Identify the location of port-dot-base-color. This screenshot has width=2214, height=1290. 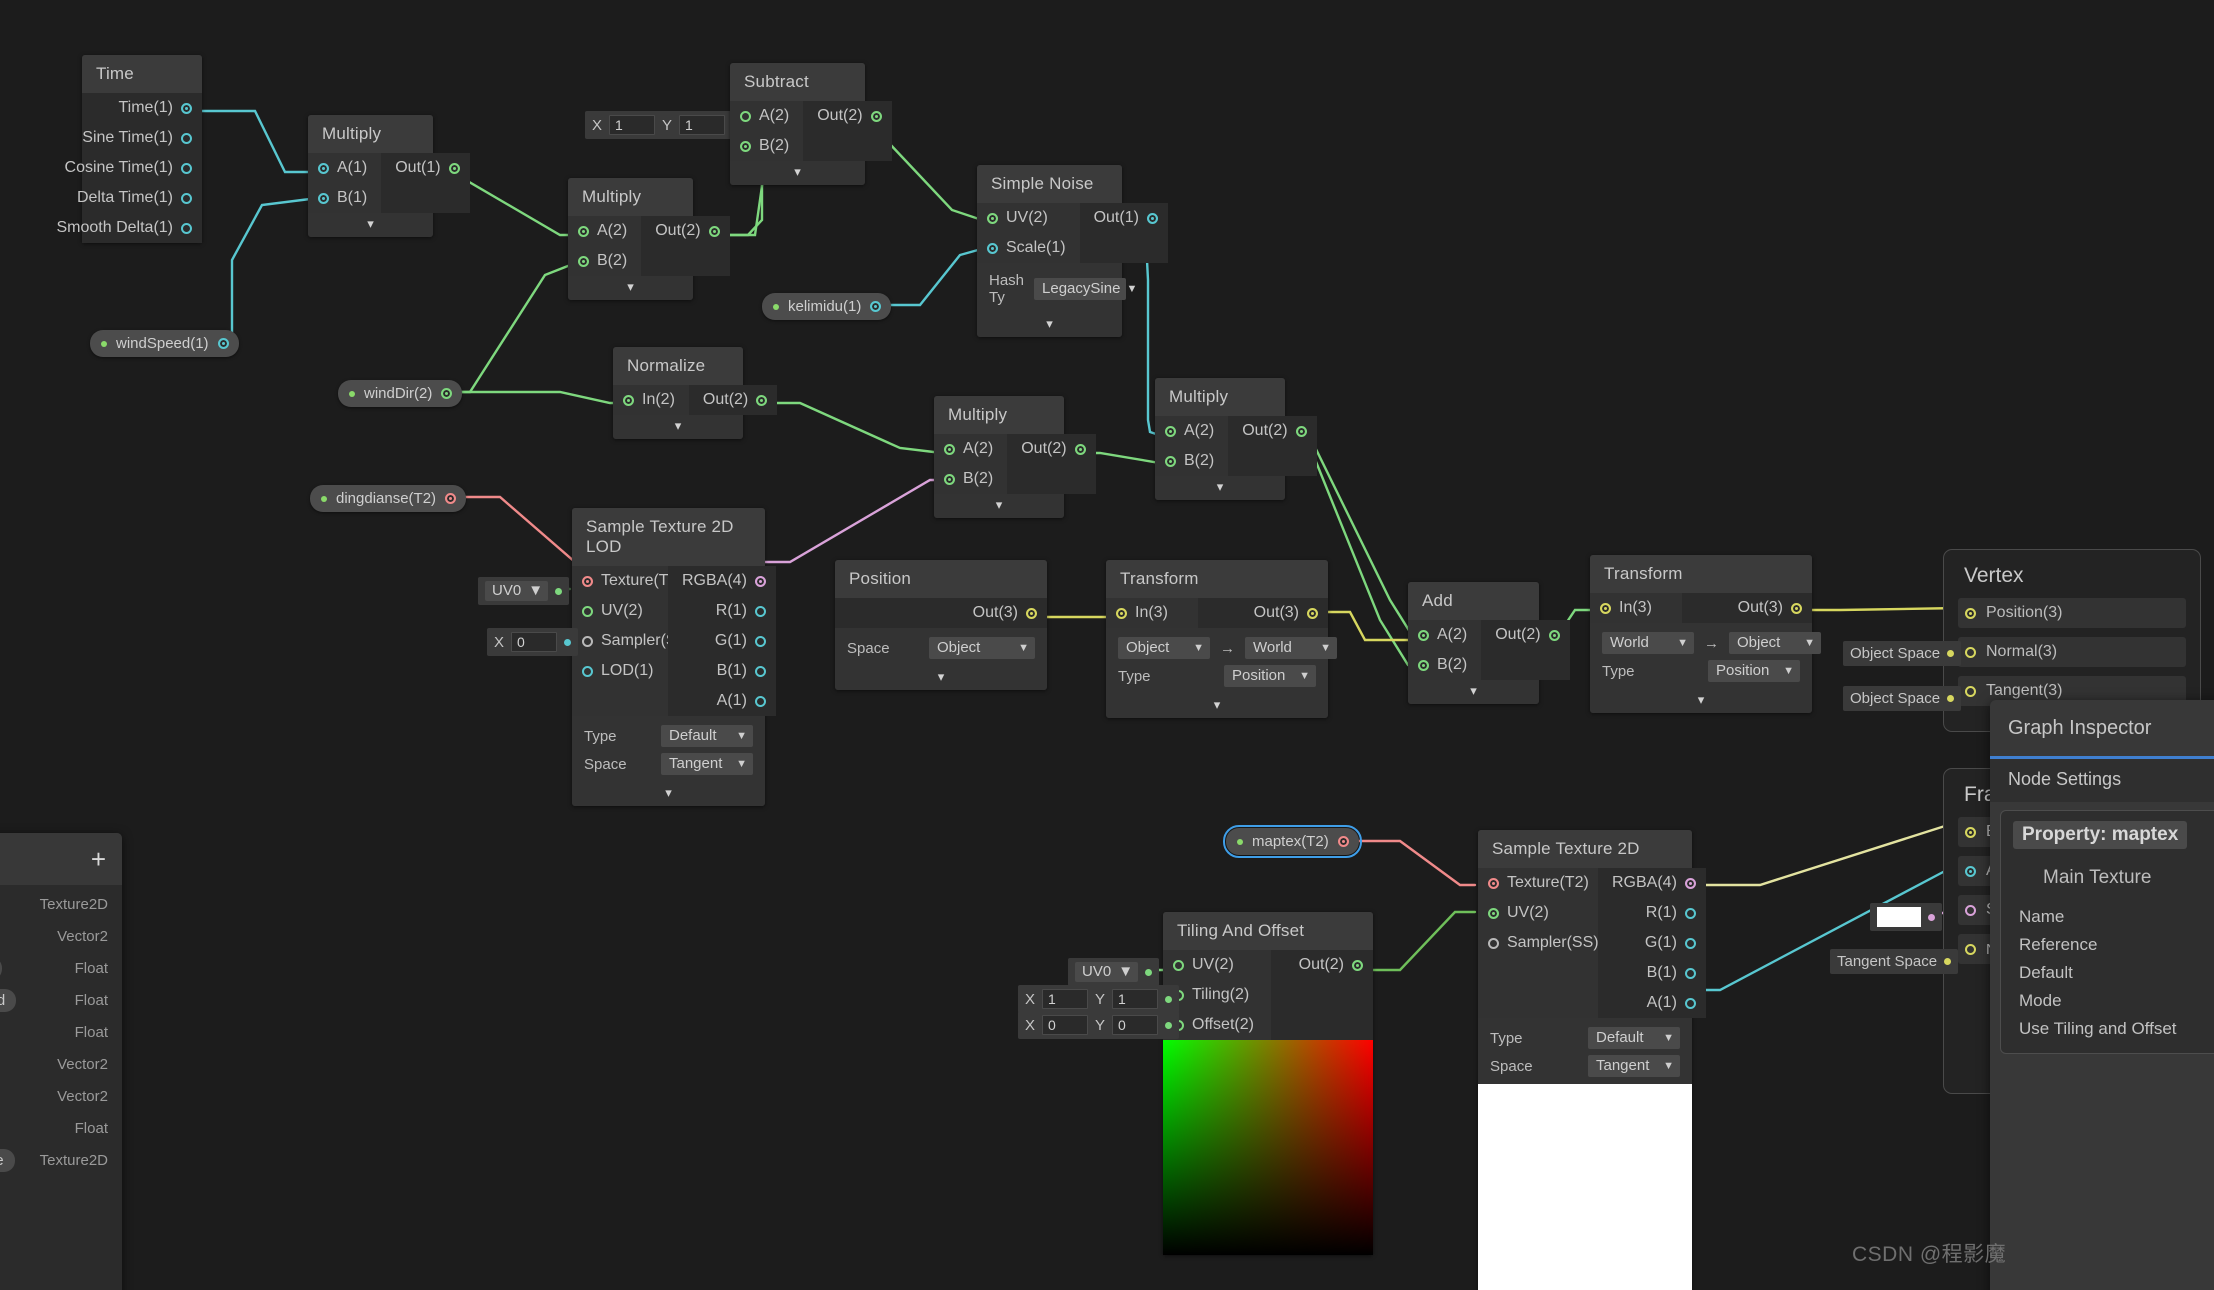
(1970, 832).